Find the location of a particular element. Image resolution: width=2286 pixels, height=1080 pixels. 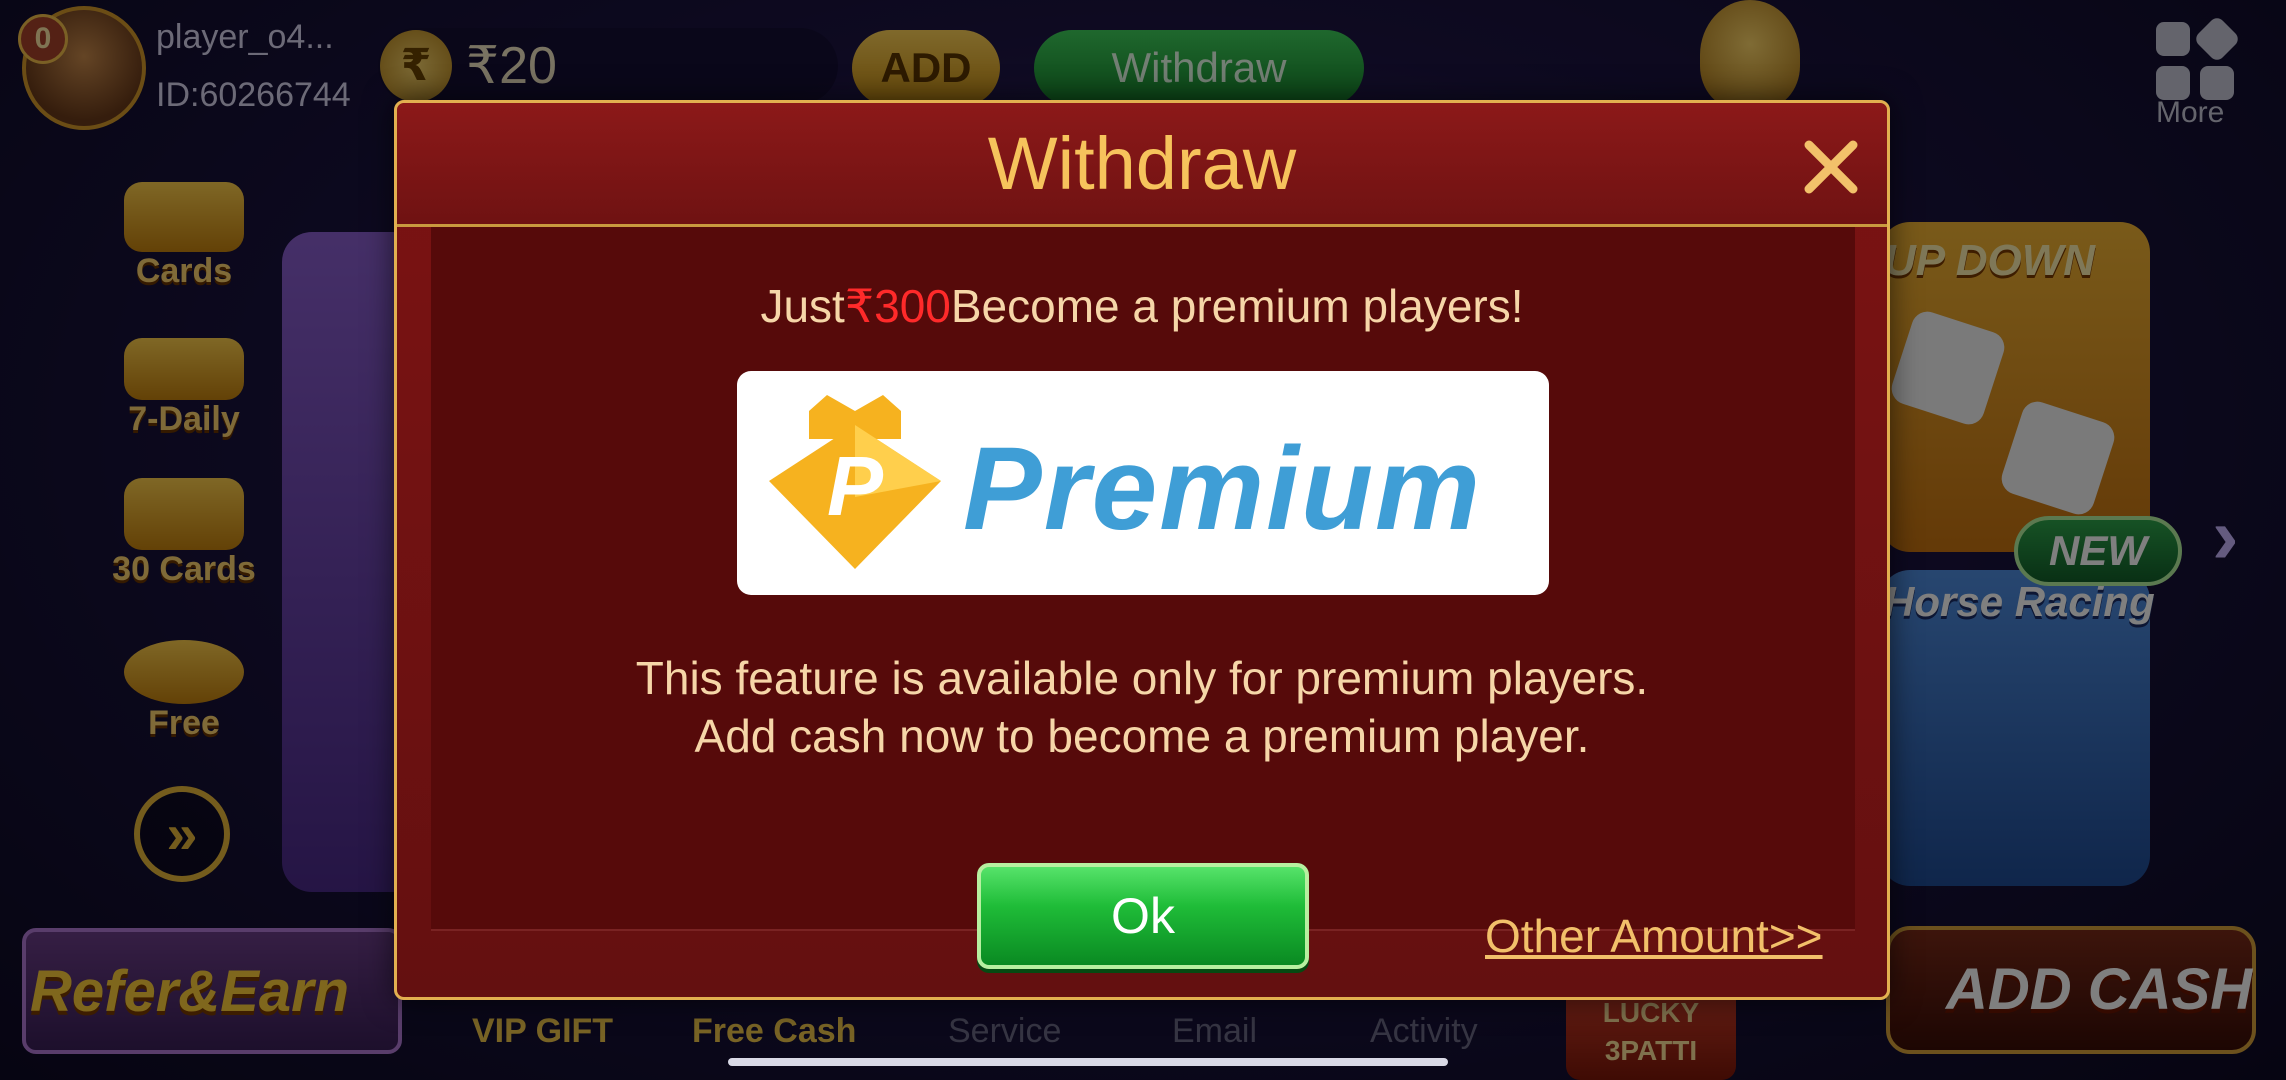

dialog-header: Withdraw is located at coordinates (1142, 165).